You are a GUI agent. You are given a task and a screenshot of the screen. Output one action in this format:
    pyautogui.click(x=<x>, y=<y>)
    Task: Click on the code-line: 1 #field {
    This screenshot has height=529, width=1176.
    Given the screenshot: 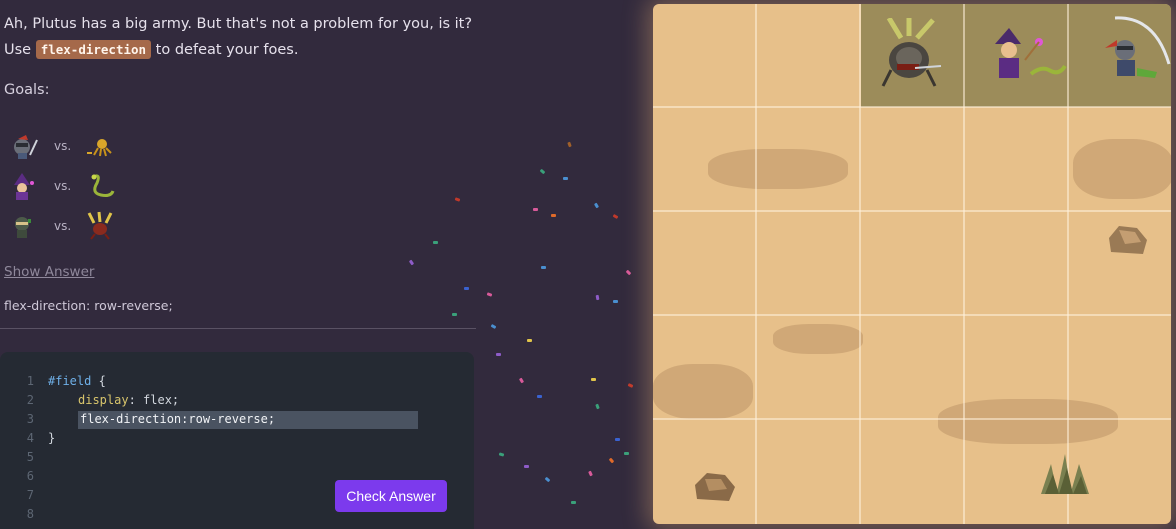 What is the action you would take?
    pyautogui.click(x=237, y=381)
    